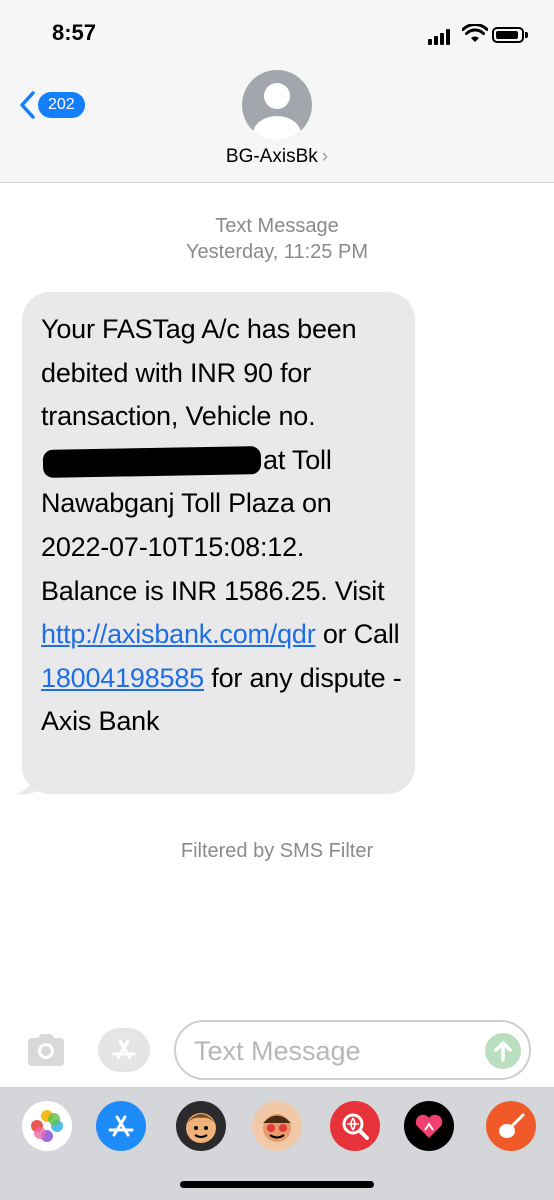 The image size is (554, 1200). What do you see at coordinates (277, 239) in the screenshot?
I see `message-meta: Text Message Yesterday, 11:25 PM` at bounding box center [277, 239].